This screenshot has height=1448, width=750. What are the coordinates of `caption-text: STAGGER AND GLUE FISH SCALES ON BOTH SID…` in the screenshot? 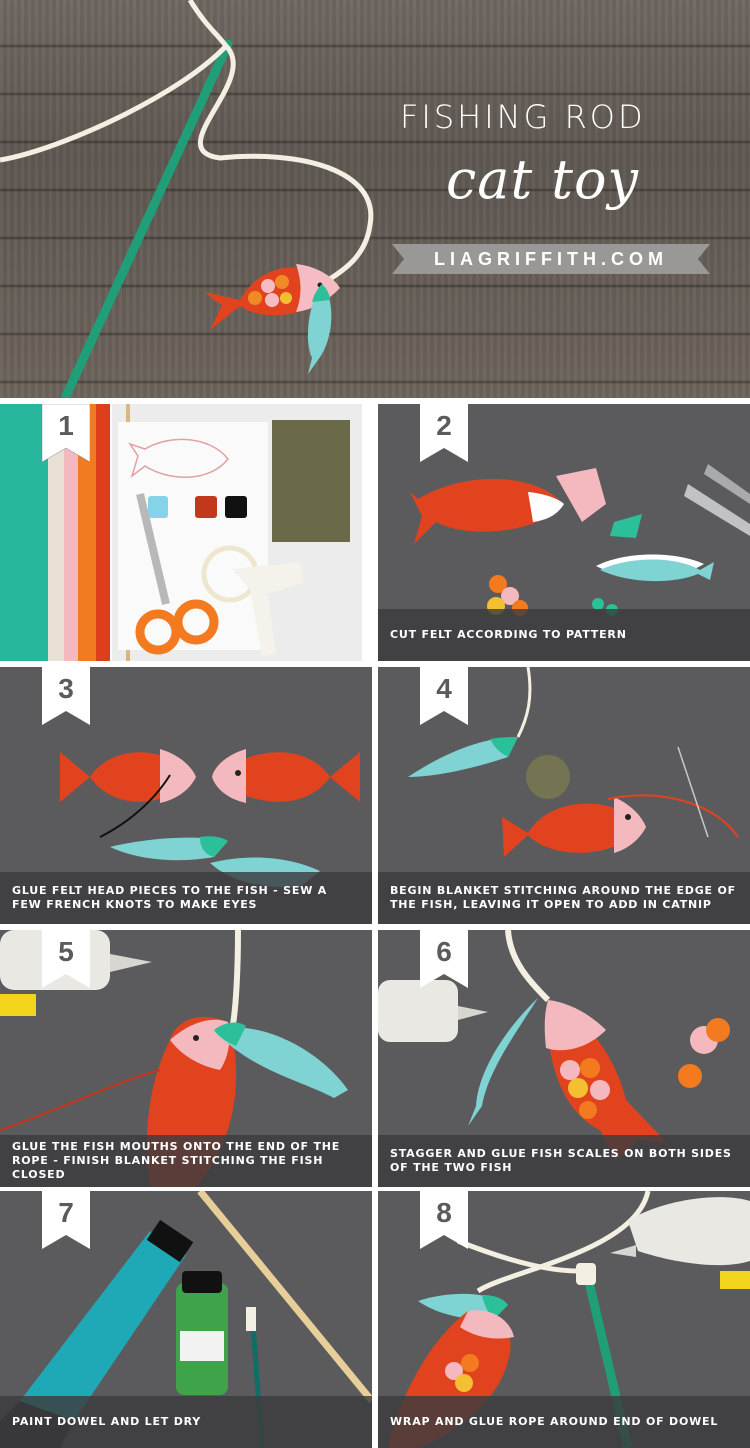 It's located at (561, 1160).